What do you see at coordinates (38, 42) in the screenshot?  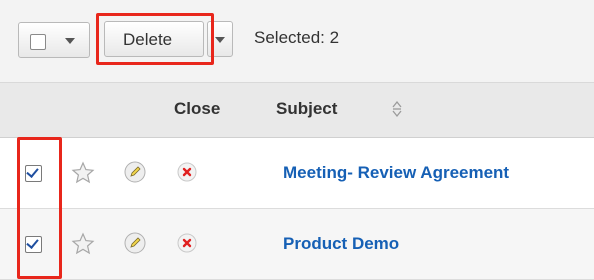 I see `select-all-checkbox-icon` at bounding box center [38, 42].